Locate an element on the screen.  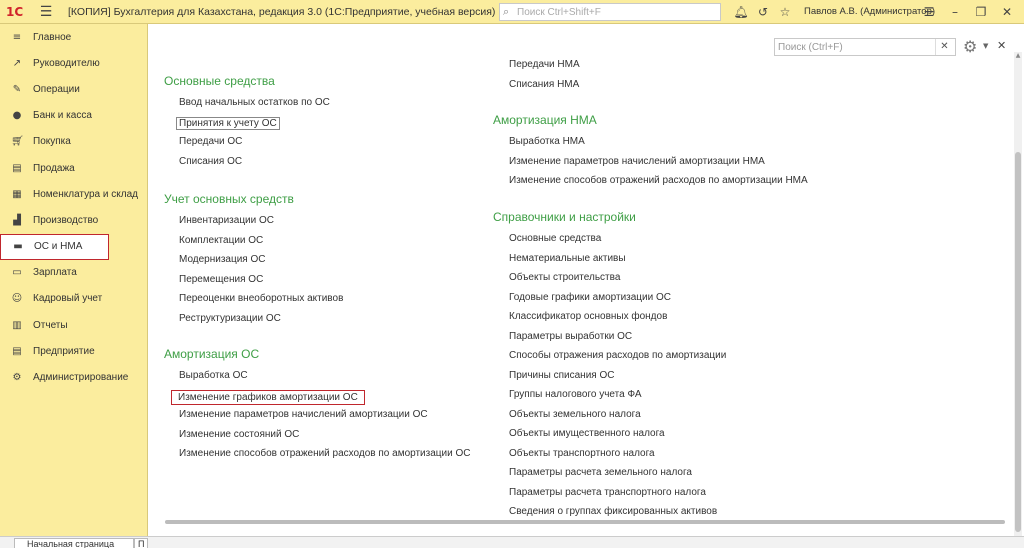
vertical-scrollbar: ▲ is located at coordinates (1018, 294).